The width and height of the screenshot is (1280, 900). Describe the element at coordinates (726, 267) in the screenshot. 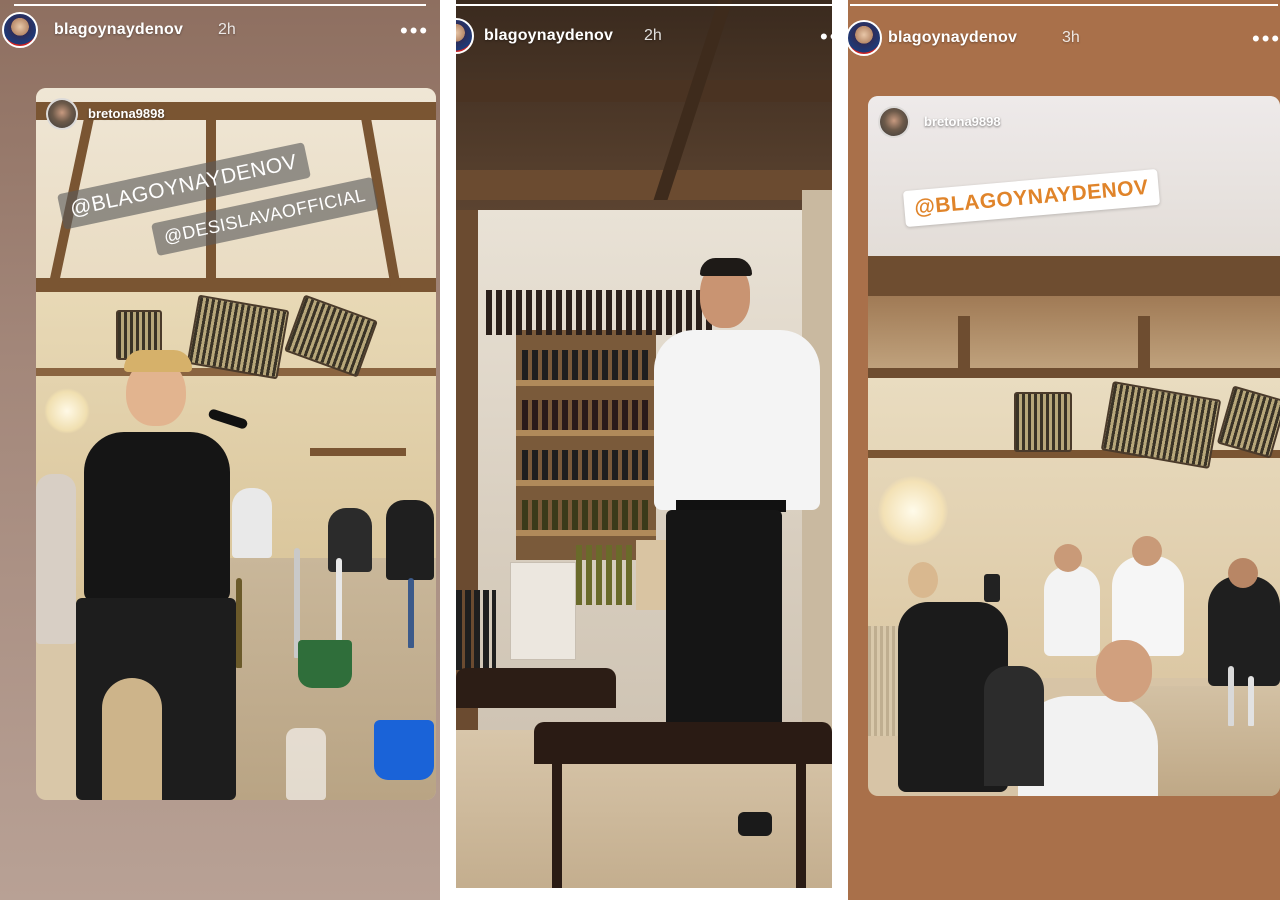

I see `man-hair` at that location.